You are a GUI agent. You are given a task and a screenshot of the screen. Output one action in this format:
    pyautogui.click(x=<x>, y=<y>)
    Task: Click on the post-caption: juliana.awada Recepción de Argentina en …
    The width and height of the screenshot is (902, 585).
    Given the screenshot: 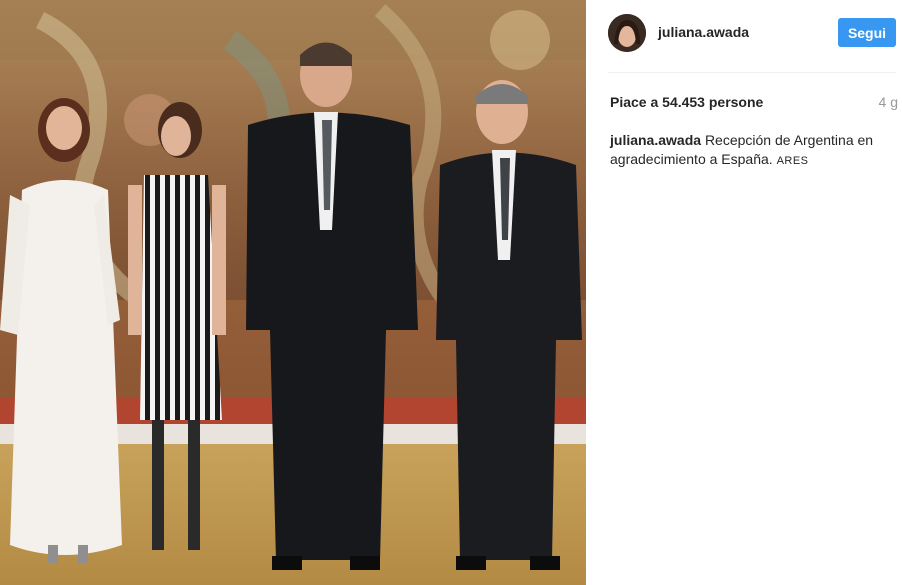 What is the action you would take?
    pyautogui.click(x=745, y=151)
    